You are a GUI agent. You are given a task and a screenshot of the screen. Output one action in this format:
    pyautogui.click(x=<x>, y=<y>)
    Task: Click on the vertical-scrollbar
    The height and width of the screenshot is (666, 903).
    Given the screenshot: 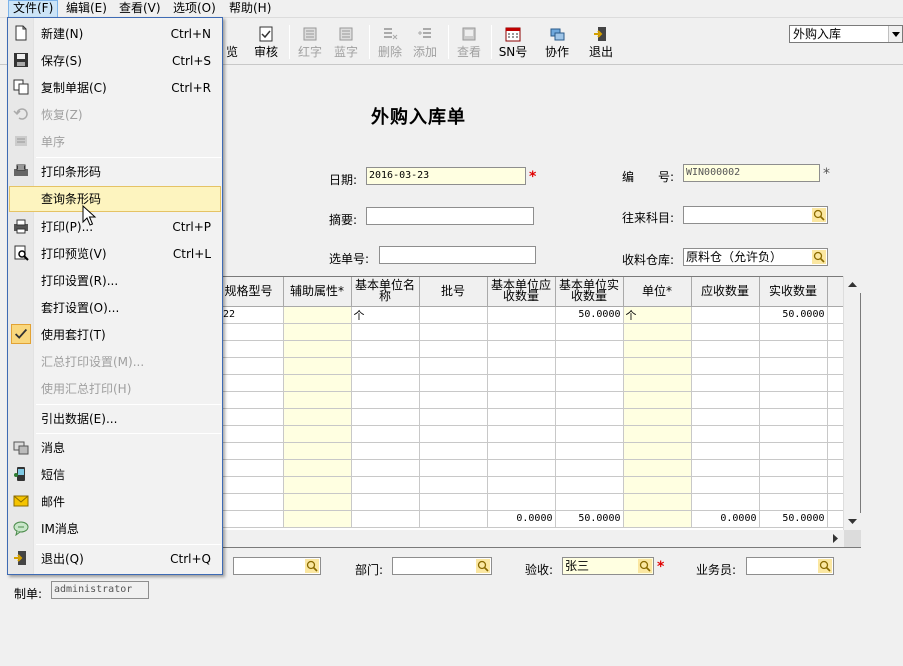 What is the action you would take?
    pyautogui.click(x=852, y=403)
    